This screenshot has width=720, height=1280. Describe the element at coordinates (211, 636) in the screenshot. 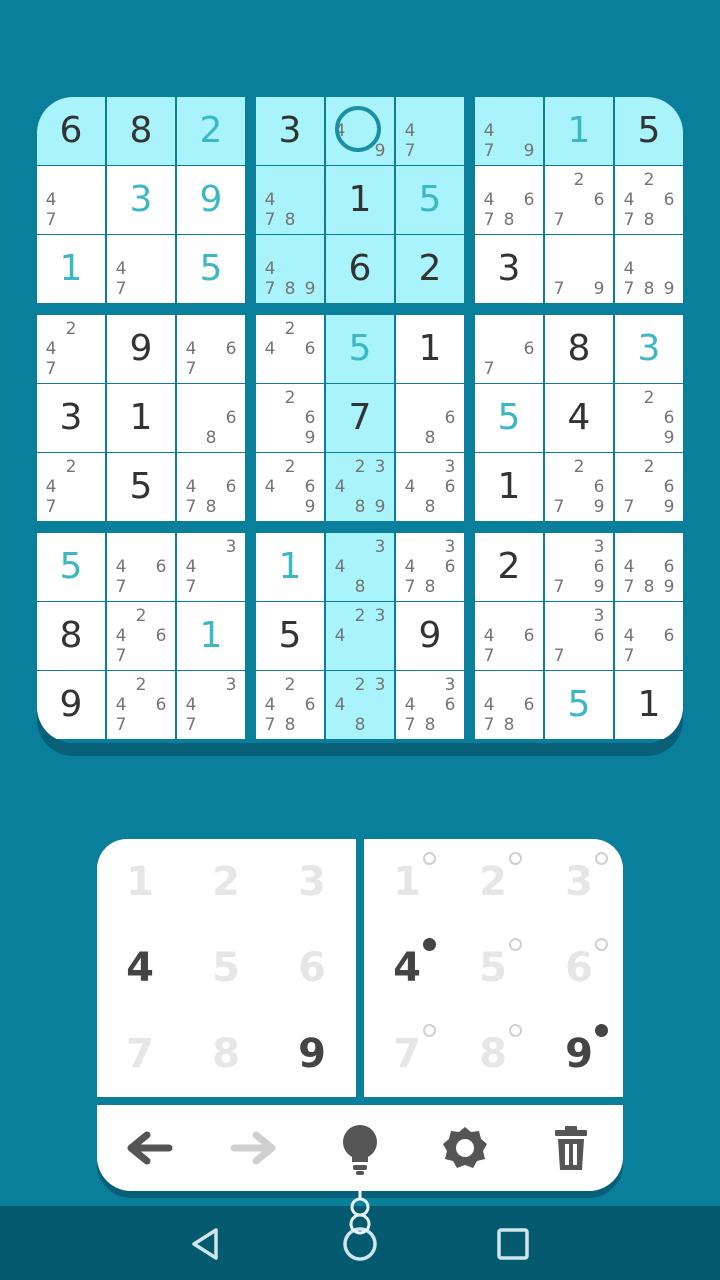

I see `cell-r8c3: 1` at that location.